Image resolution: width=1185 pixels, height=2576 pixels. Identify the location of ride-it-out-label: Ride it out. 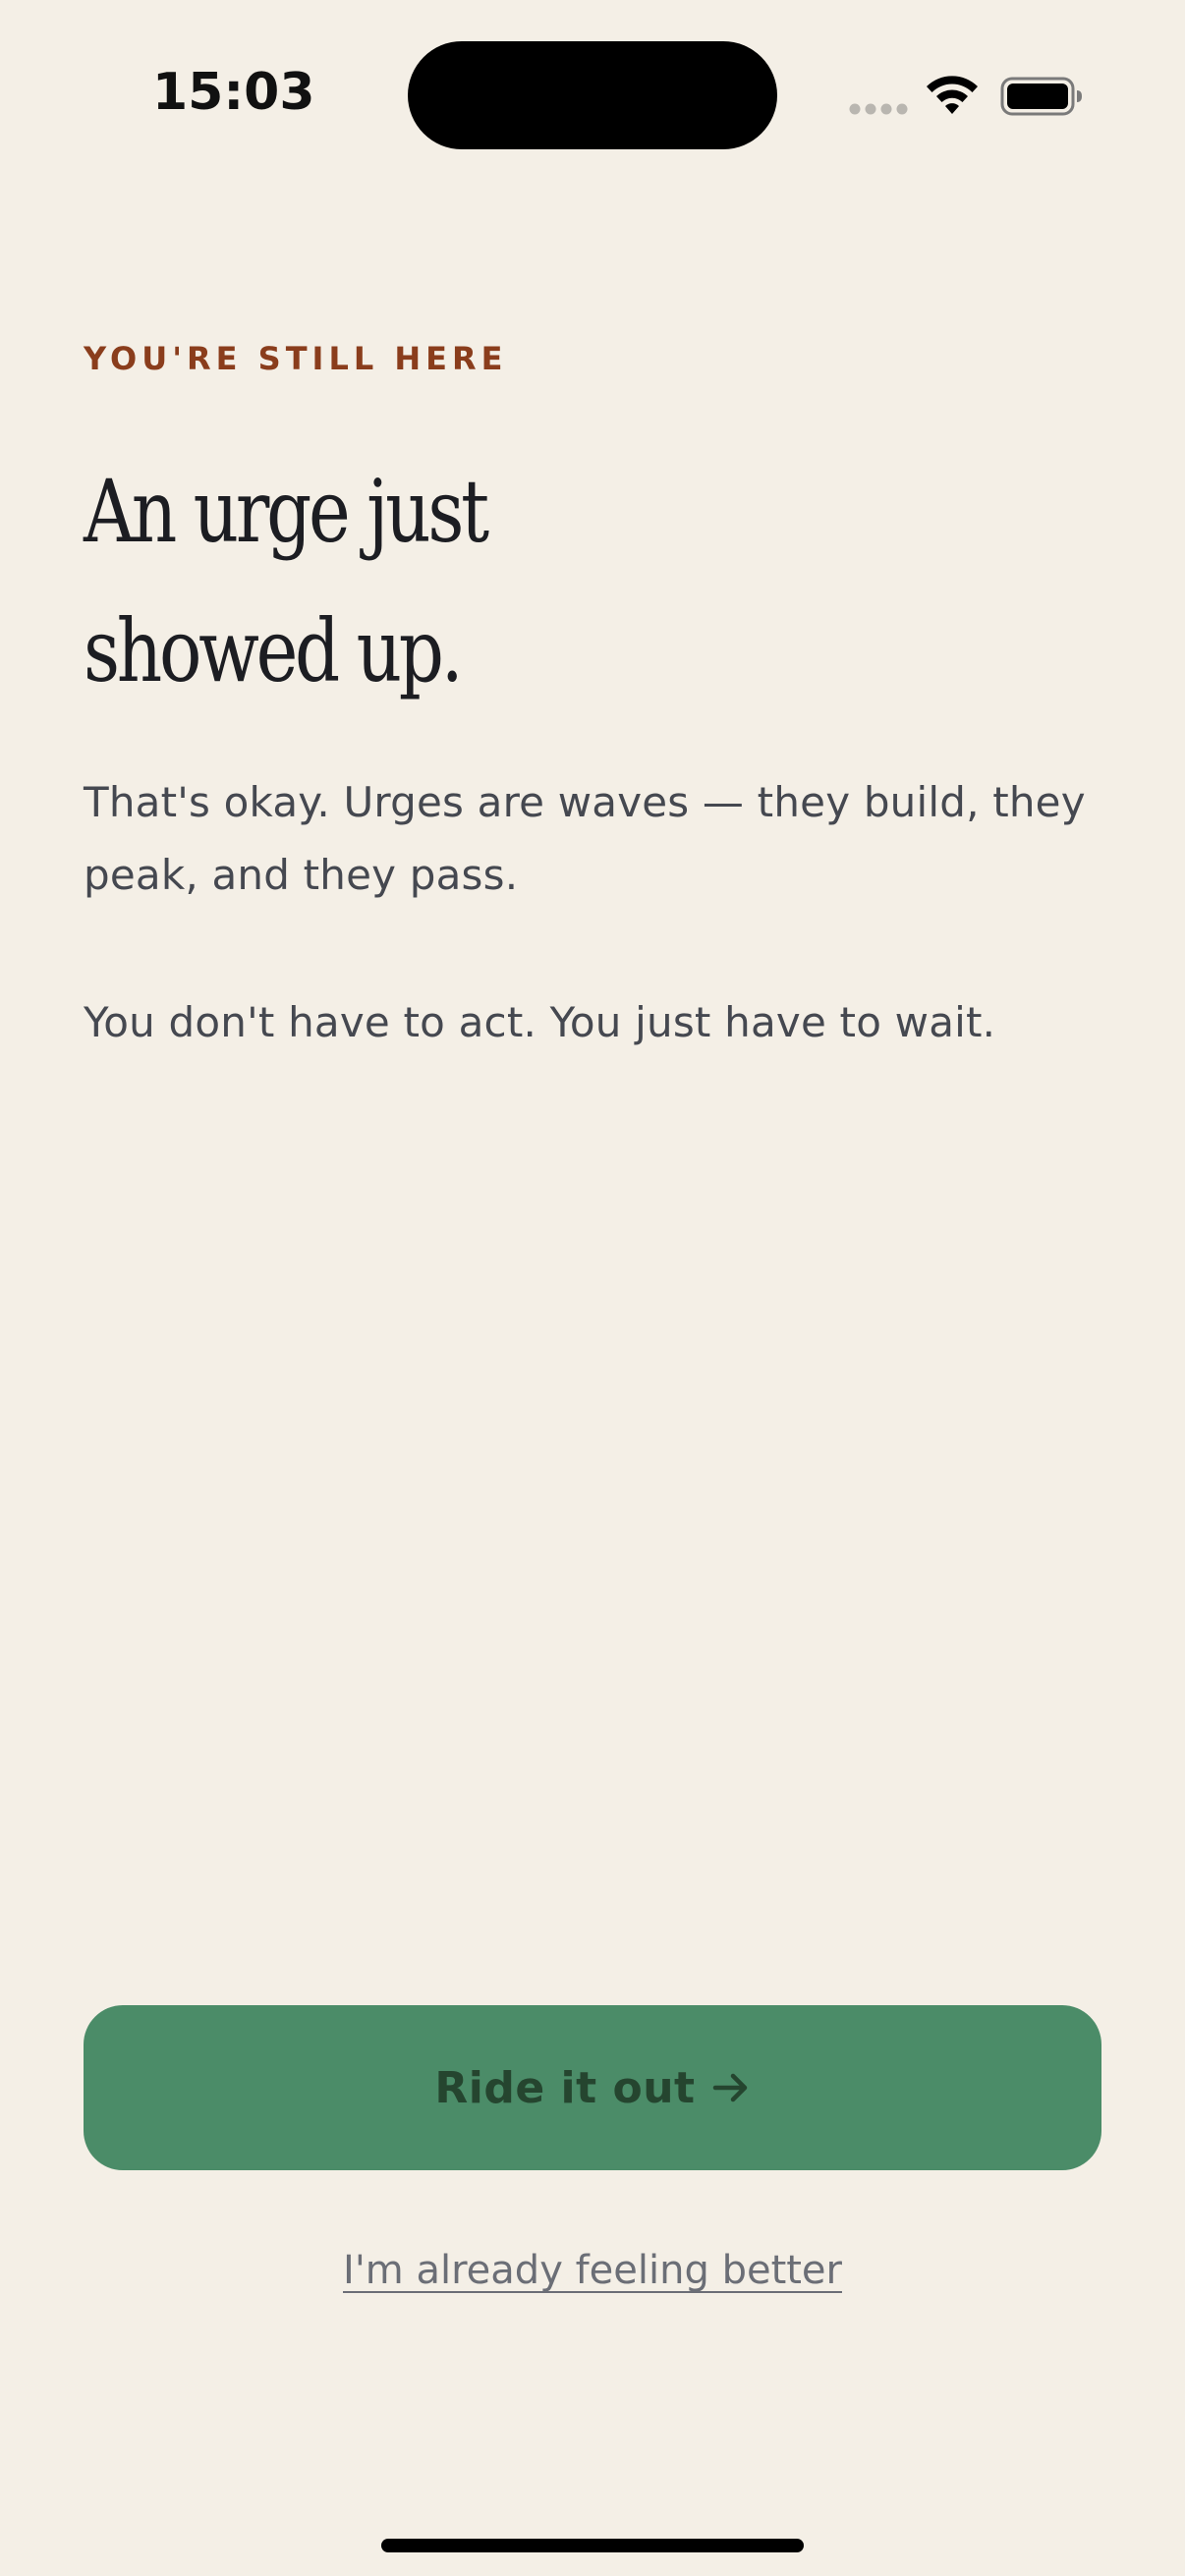
(565, 2087).